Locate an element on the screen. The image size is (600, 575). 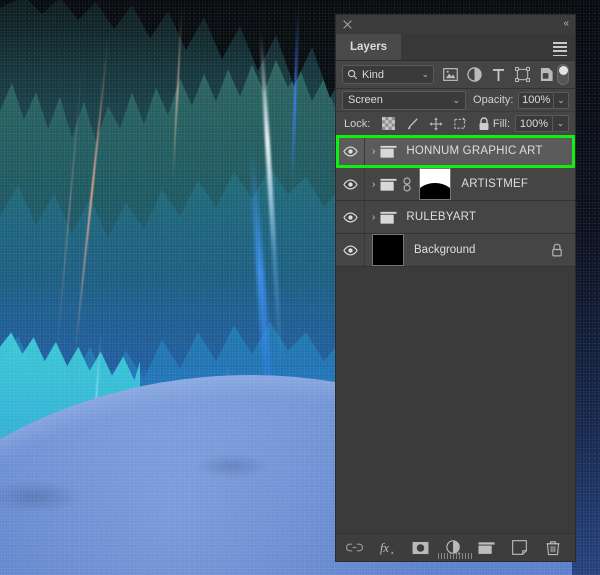
lock-image-pixels-icon is located at coordinates (412, 124).